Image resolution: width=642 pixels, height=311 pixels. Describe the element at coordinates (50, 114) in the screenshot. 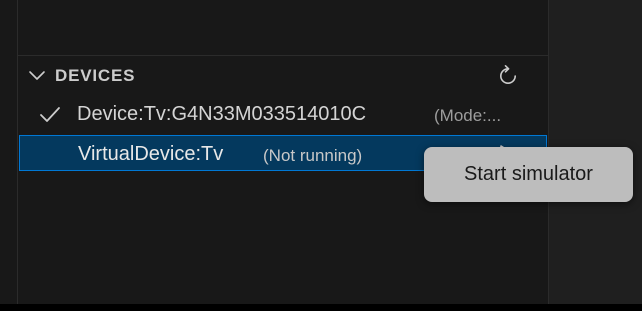

I see `check-icon` at that location.